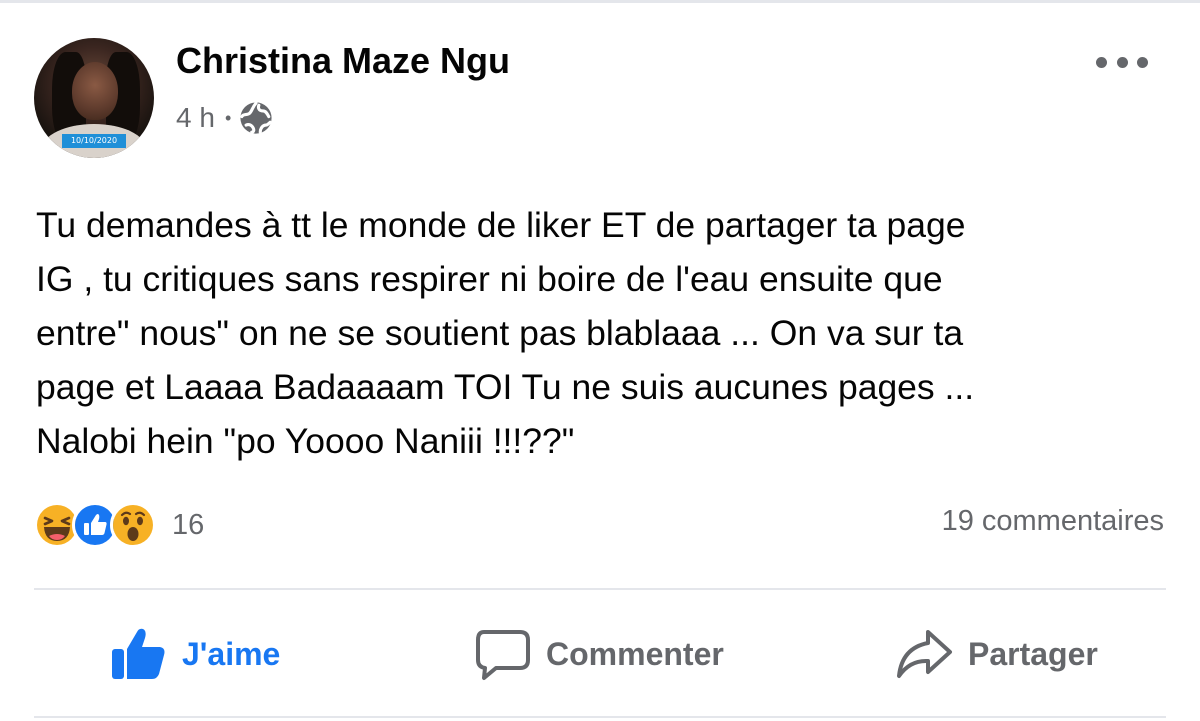 The width and height of the screenshot is (1200, 721). What do you see at coordinates (924, 654) in the screenshot?
I see `share-arrow-icon` at bounding box center [924, 654].